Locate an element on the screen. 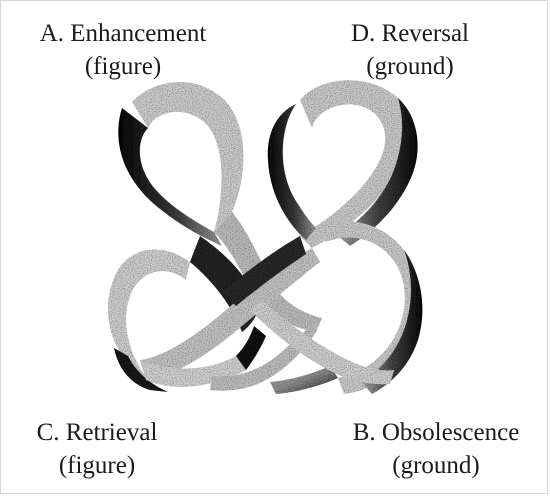 This screenshot has height=496, width=550. label-obsolescence-title: B. Obsolescence is located at coordinates (436, 432).